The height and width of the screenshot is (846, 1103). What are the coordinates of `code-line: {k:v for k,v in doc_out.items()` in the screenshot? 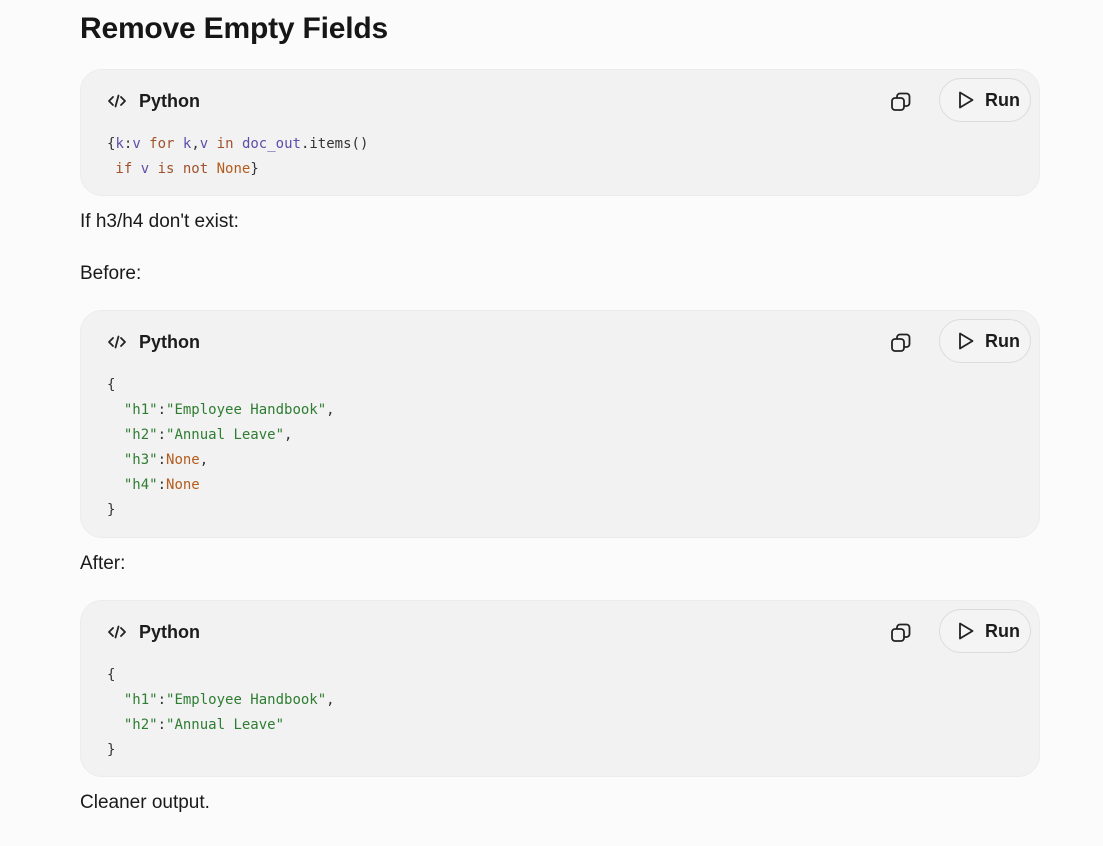 It's located at (237, 144).